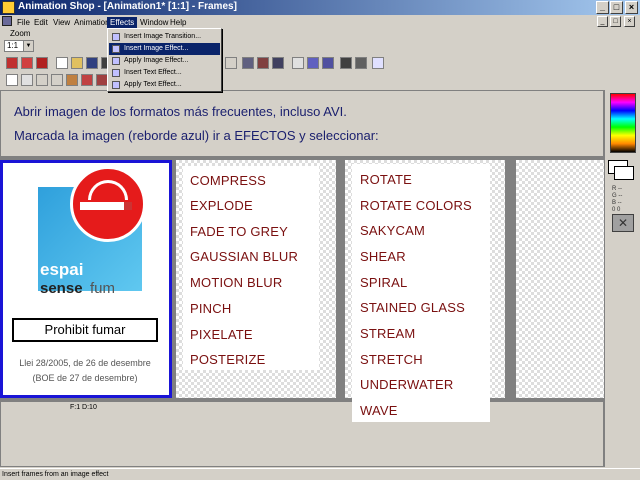 This screenshot has width=640, height=480. Describe the element at coordinates (623, 223) in the screenshot. I see `transparent-color-icon: ✕` at that location.